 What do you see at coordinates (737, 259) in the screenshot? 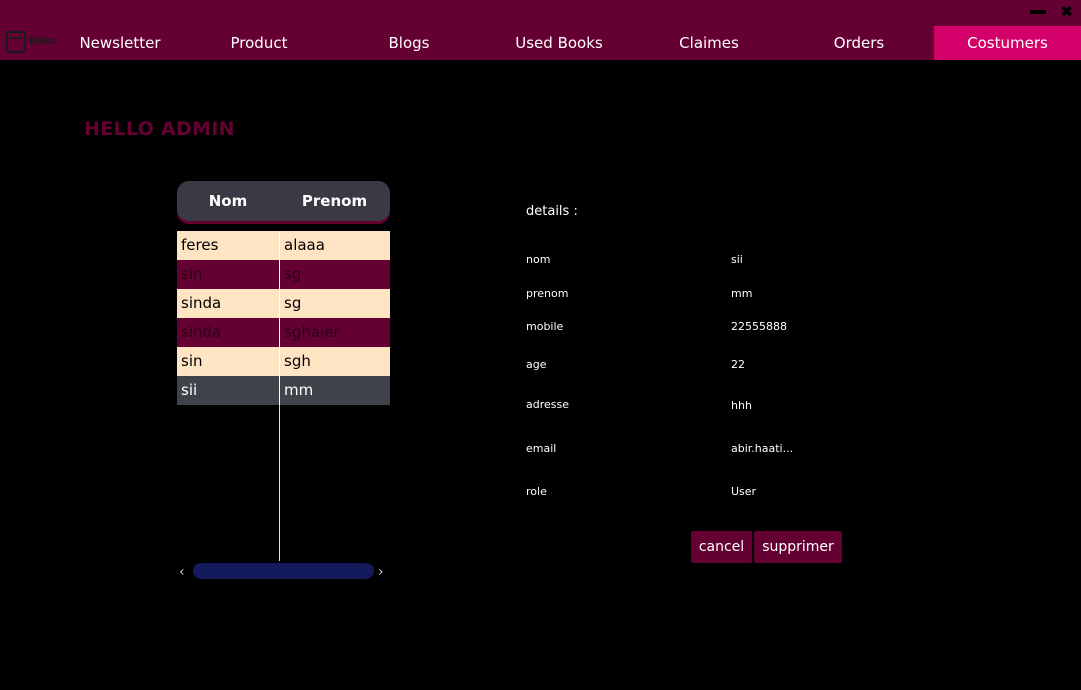
I see `detail-value-nom: sii` at bounding box center [737, 259].